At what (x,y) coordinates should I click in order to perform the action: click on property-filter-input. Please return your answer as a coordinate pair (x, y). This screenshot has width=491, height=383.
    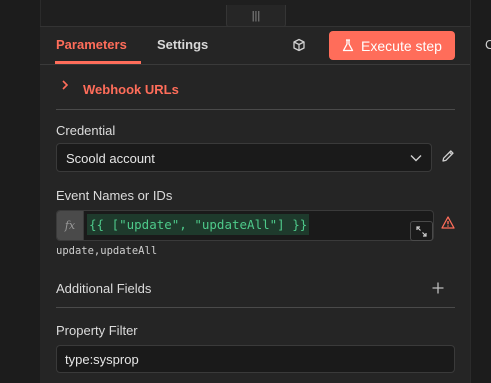
    Looking at the image, I should click on (255, 359).